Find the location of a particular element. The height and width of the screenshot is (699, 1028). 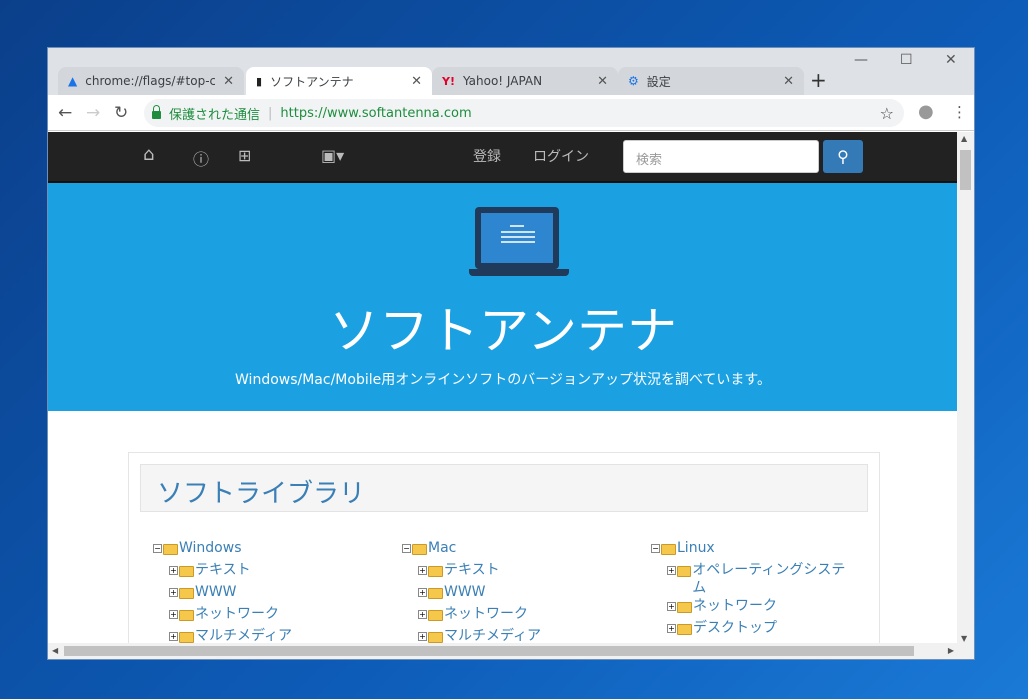

star-icon: ☆ is located at coordinates (887, 113).